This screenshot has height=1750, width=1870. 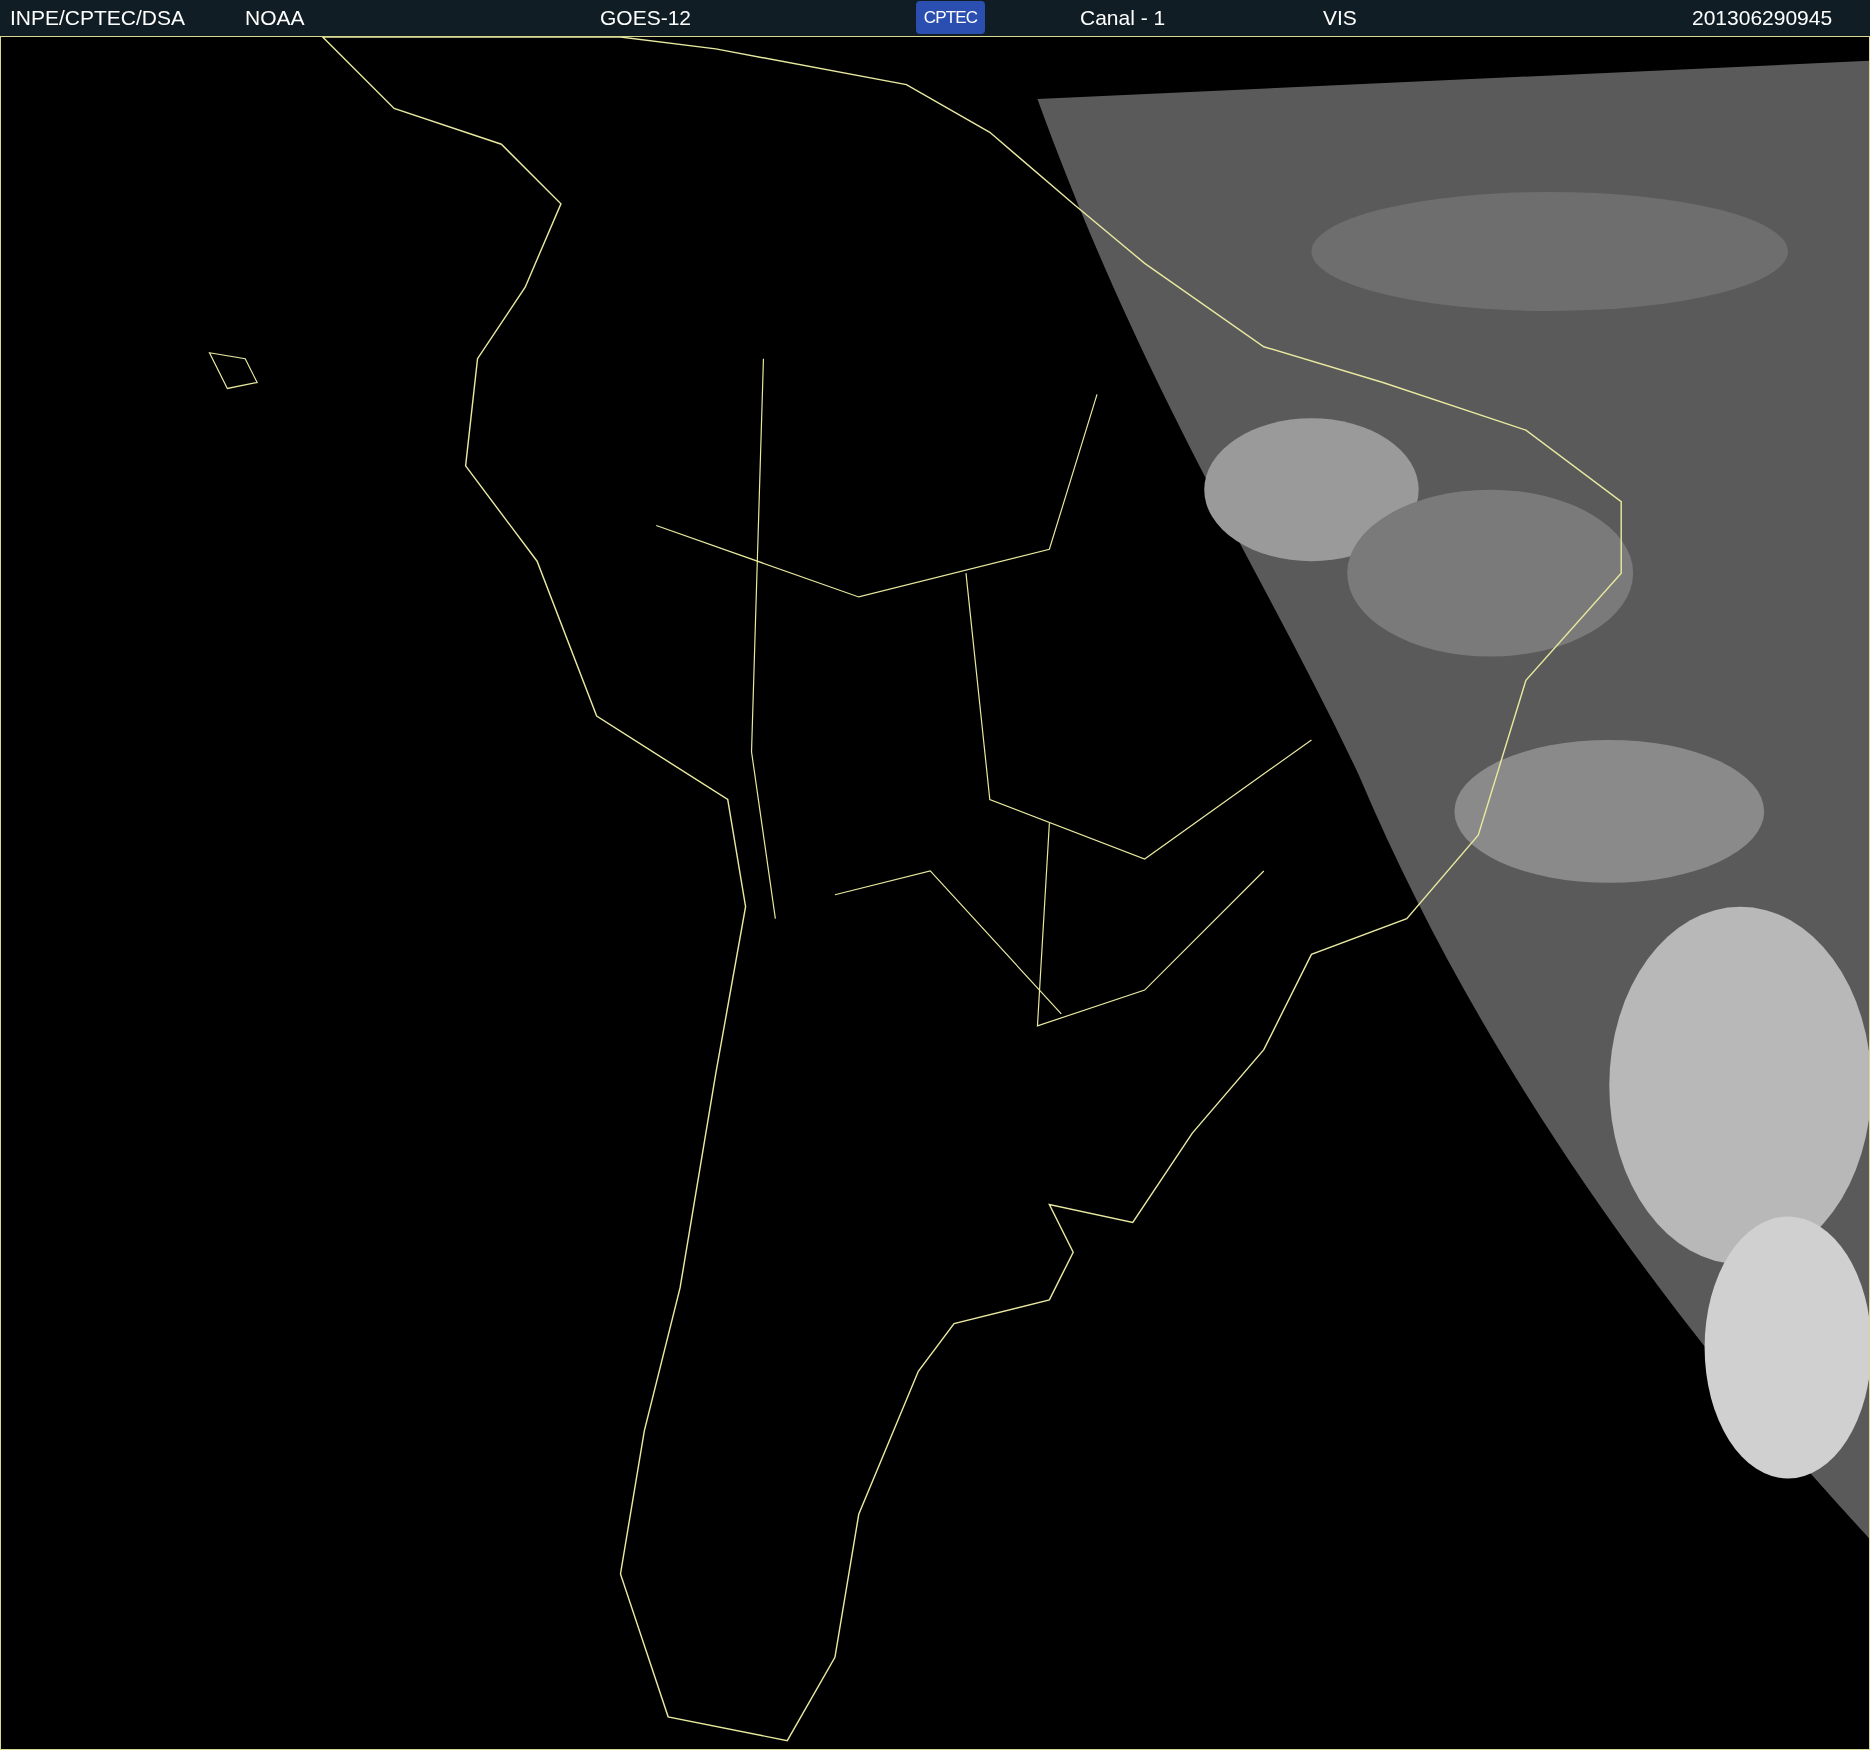 I want to click on satellite-label: GOES-12, so click(x=646, y=18).